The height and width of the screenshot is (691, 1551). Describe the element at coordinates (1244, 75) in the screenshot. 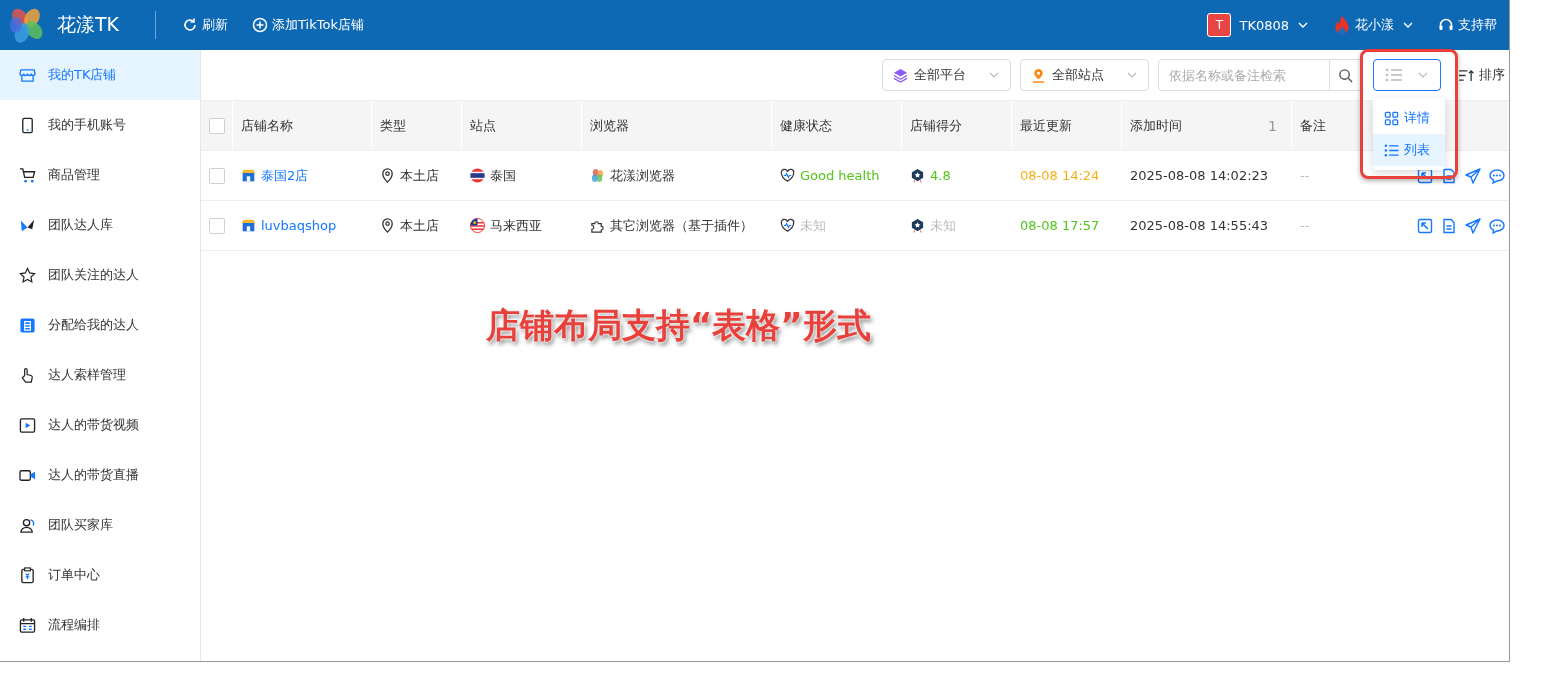

I see `search-field: 依据名称或备注检索` at that location.